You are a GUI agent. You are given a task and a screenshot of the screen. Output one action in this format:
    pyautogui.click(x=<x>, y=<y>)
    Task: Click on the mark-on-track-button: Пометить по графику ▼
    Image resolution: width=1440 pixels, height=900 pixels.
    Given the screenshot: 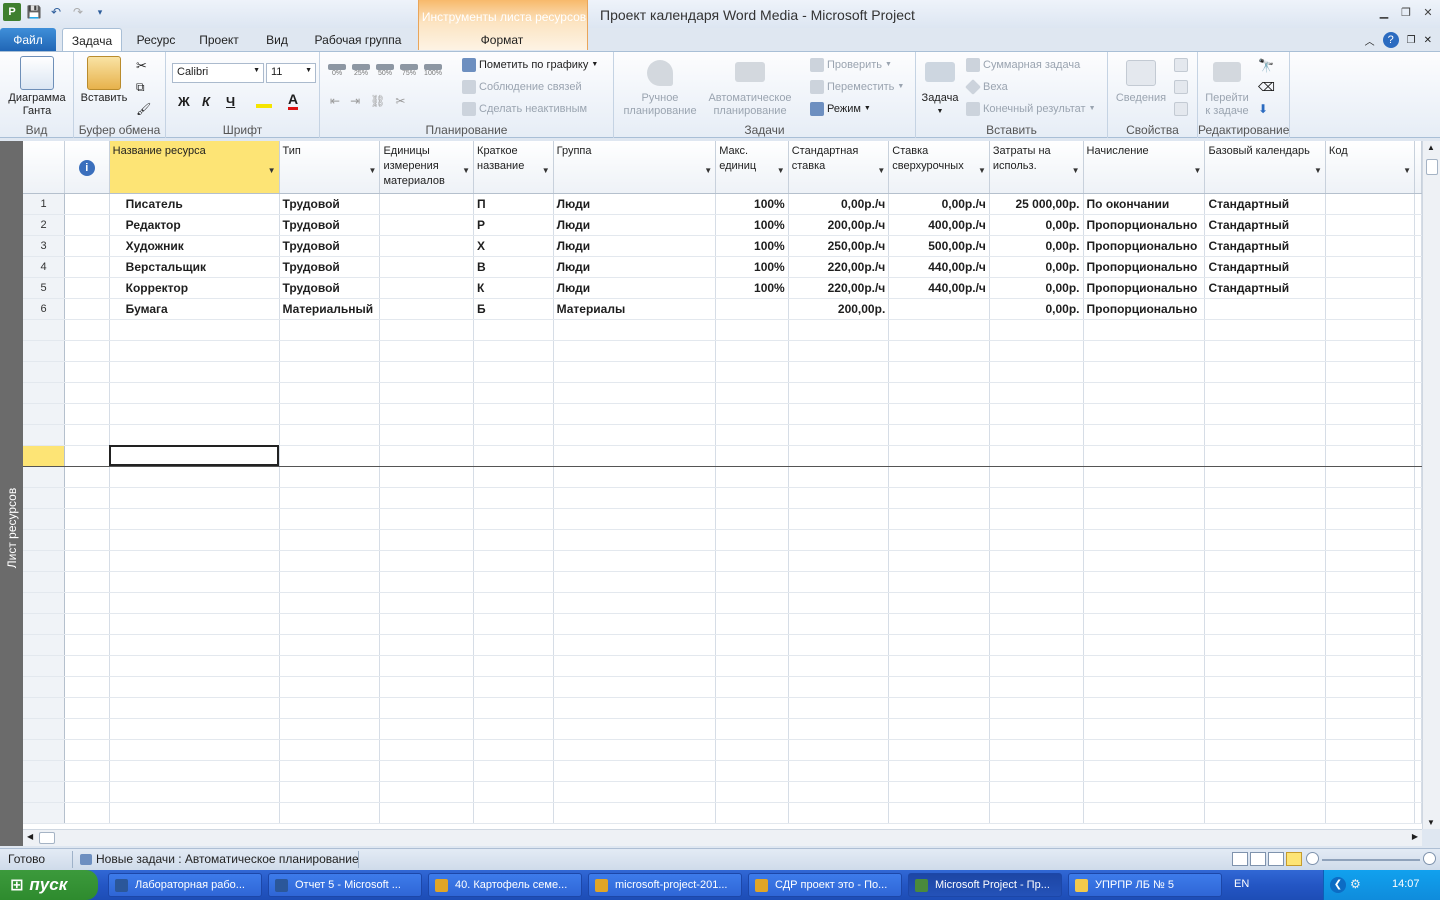 What is the action you would take?
    pyautogui.click(x=530, y=65)
    